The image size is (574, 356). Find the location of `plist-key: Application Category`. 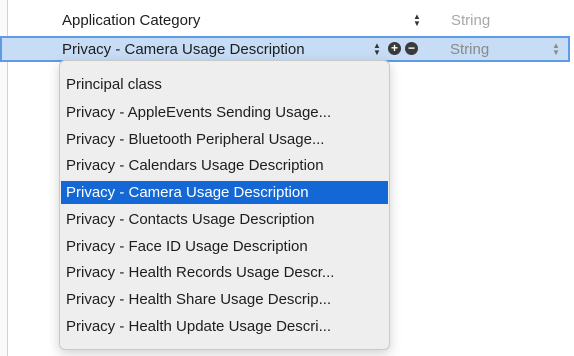

plist-key: Application Category is located at coordinates (131, 20).